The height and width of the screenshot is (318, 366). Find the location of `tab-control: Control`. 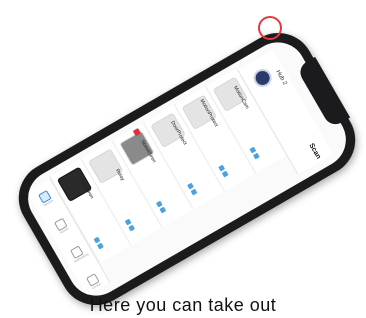

tab-control: Control is located at coordinates (93, 281).